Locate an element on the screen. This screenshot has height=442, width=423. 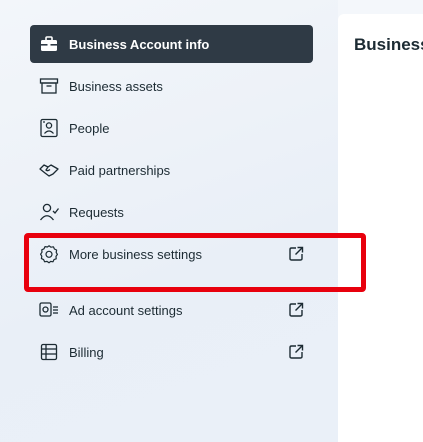
sidebar-item-more-business-settings: More business settings is located at coordinates (171, 254).